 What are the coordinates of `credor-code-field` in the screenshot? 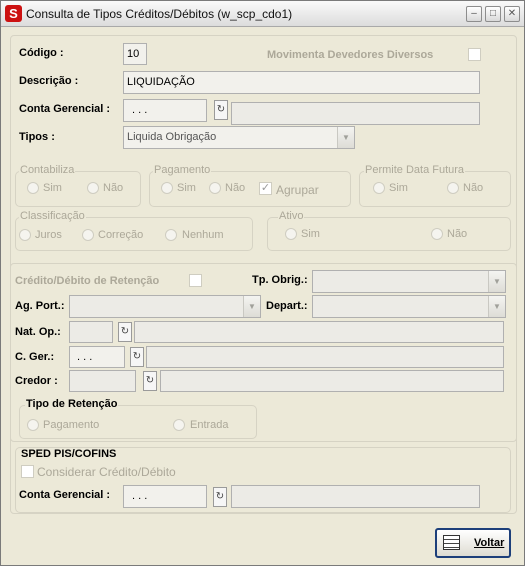 It's located at (102, 381).